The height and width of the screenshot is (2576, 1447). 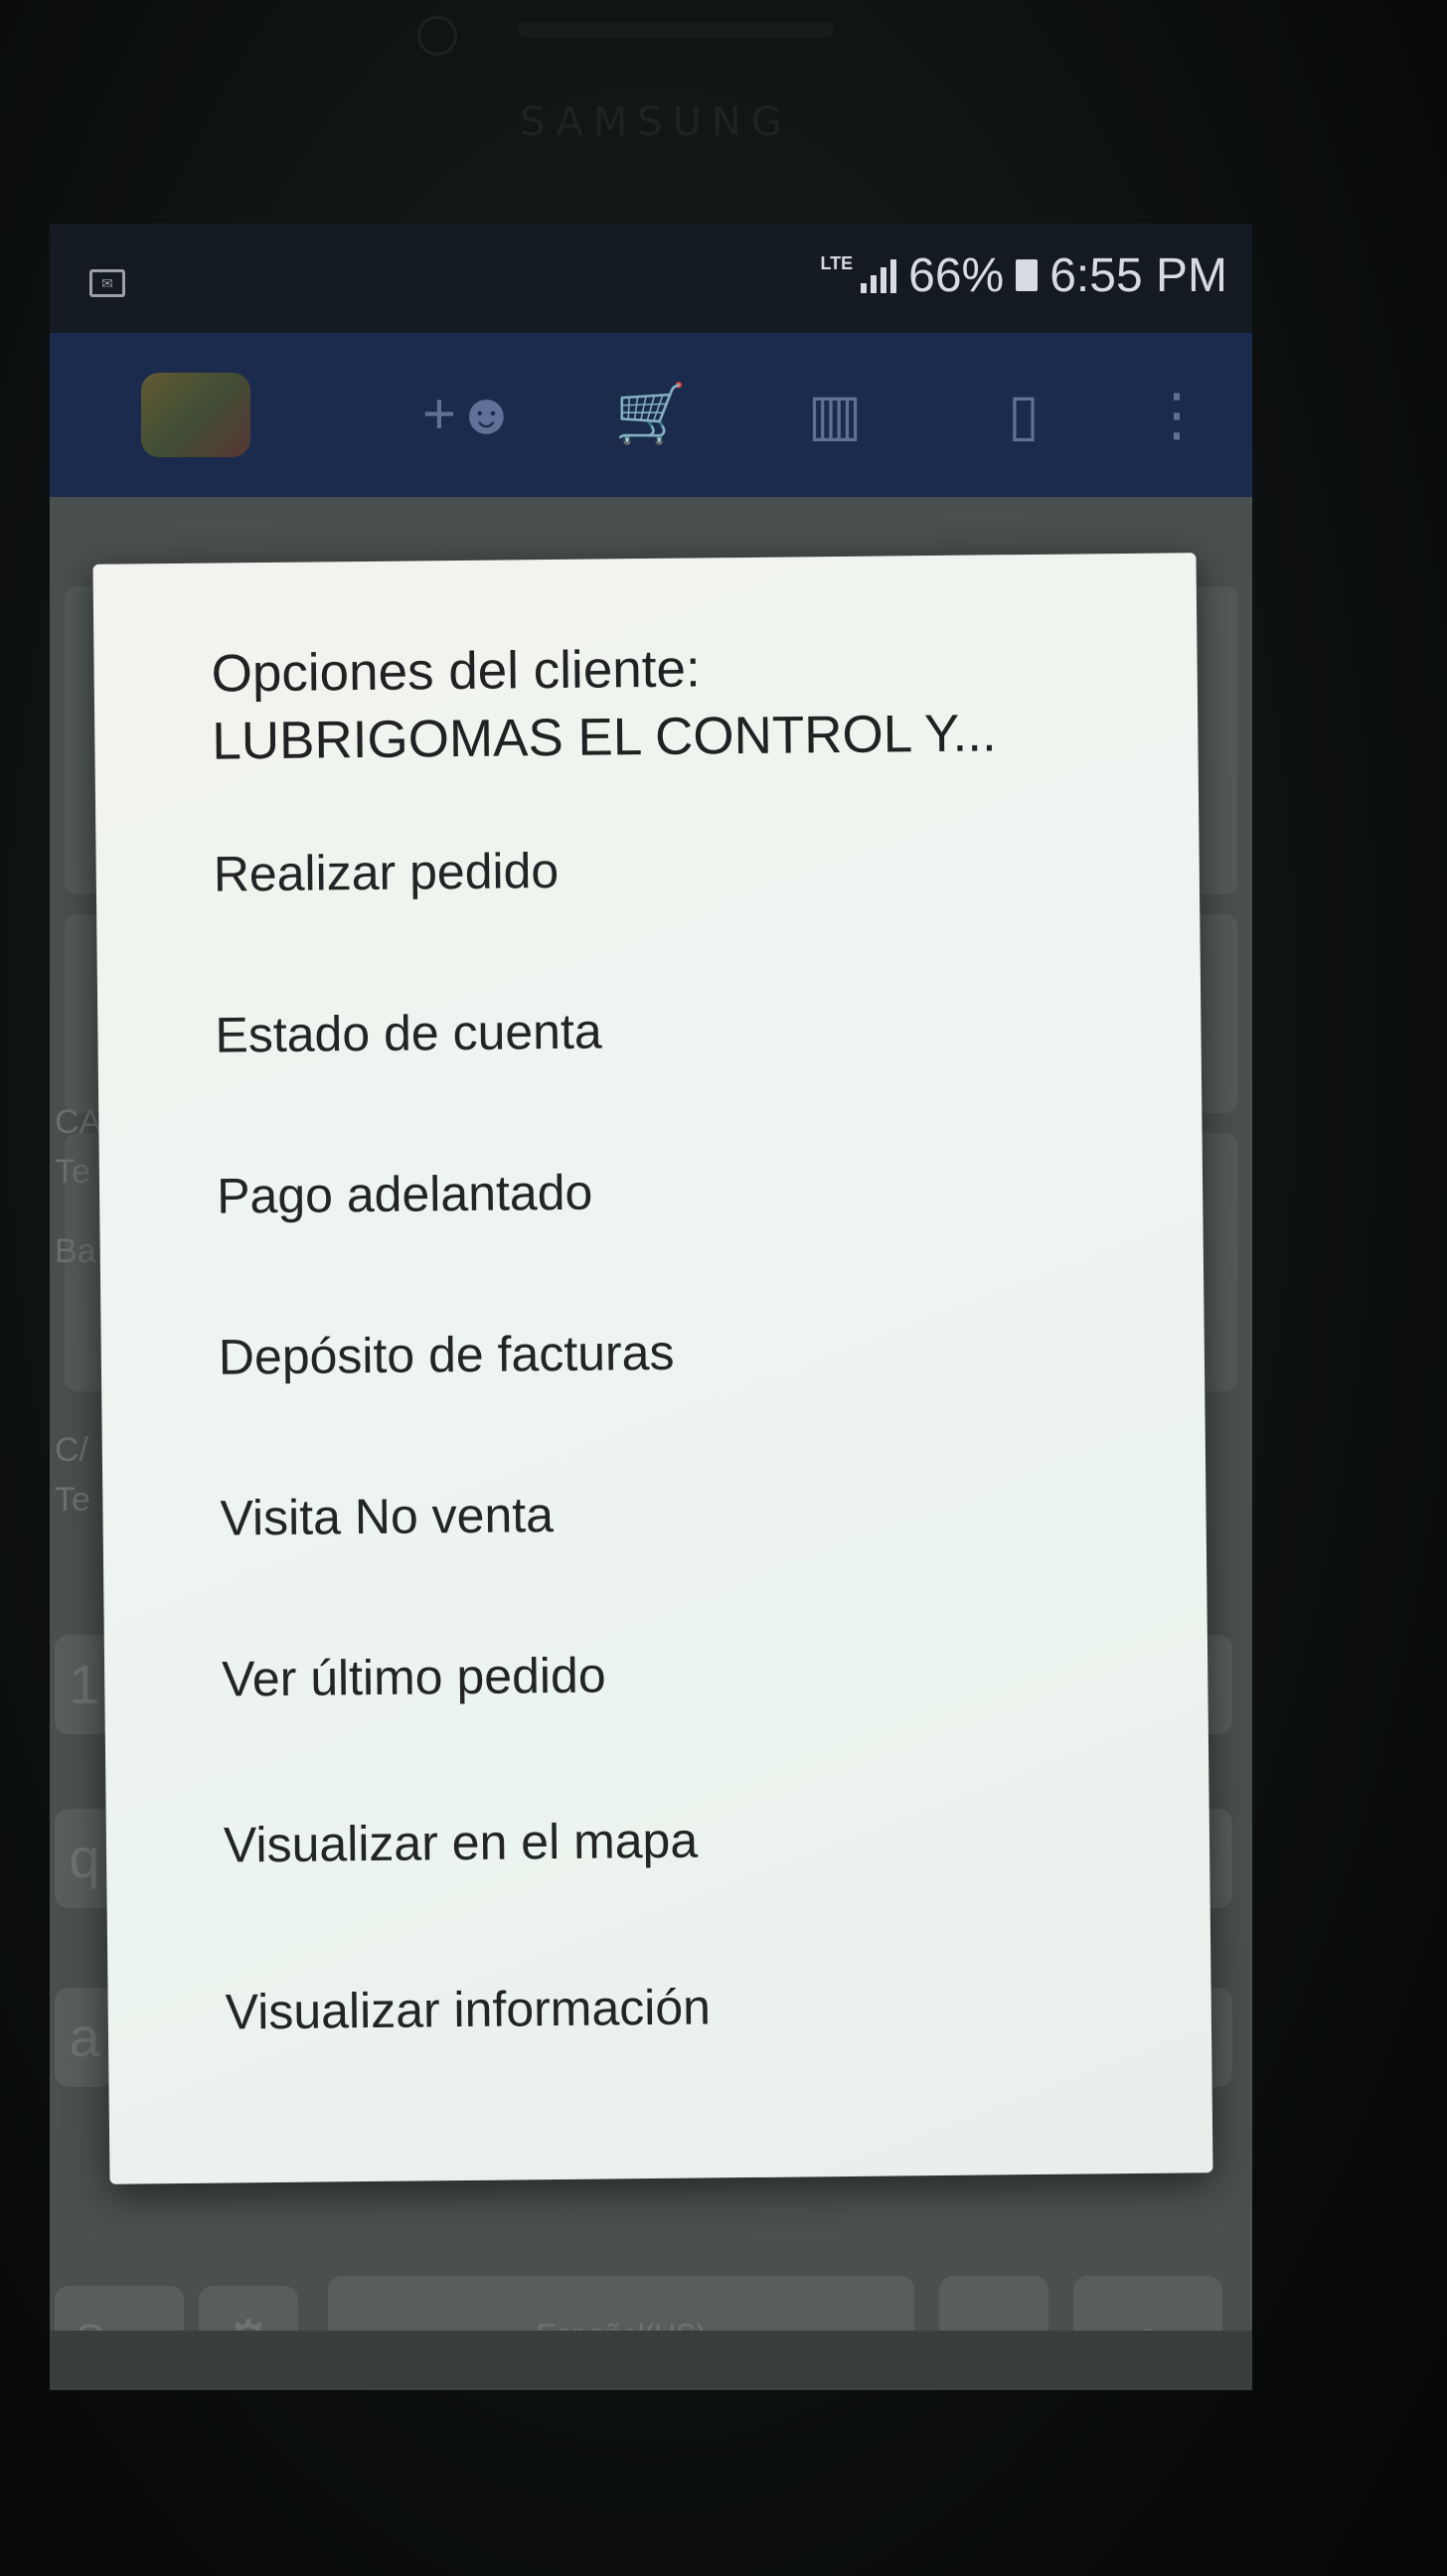 I want to click on background-text: Ba, so click(x=76, y=1251).